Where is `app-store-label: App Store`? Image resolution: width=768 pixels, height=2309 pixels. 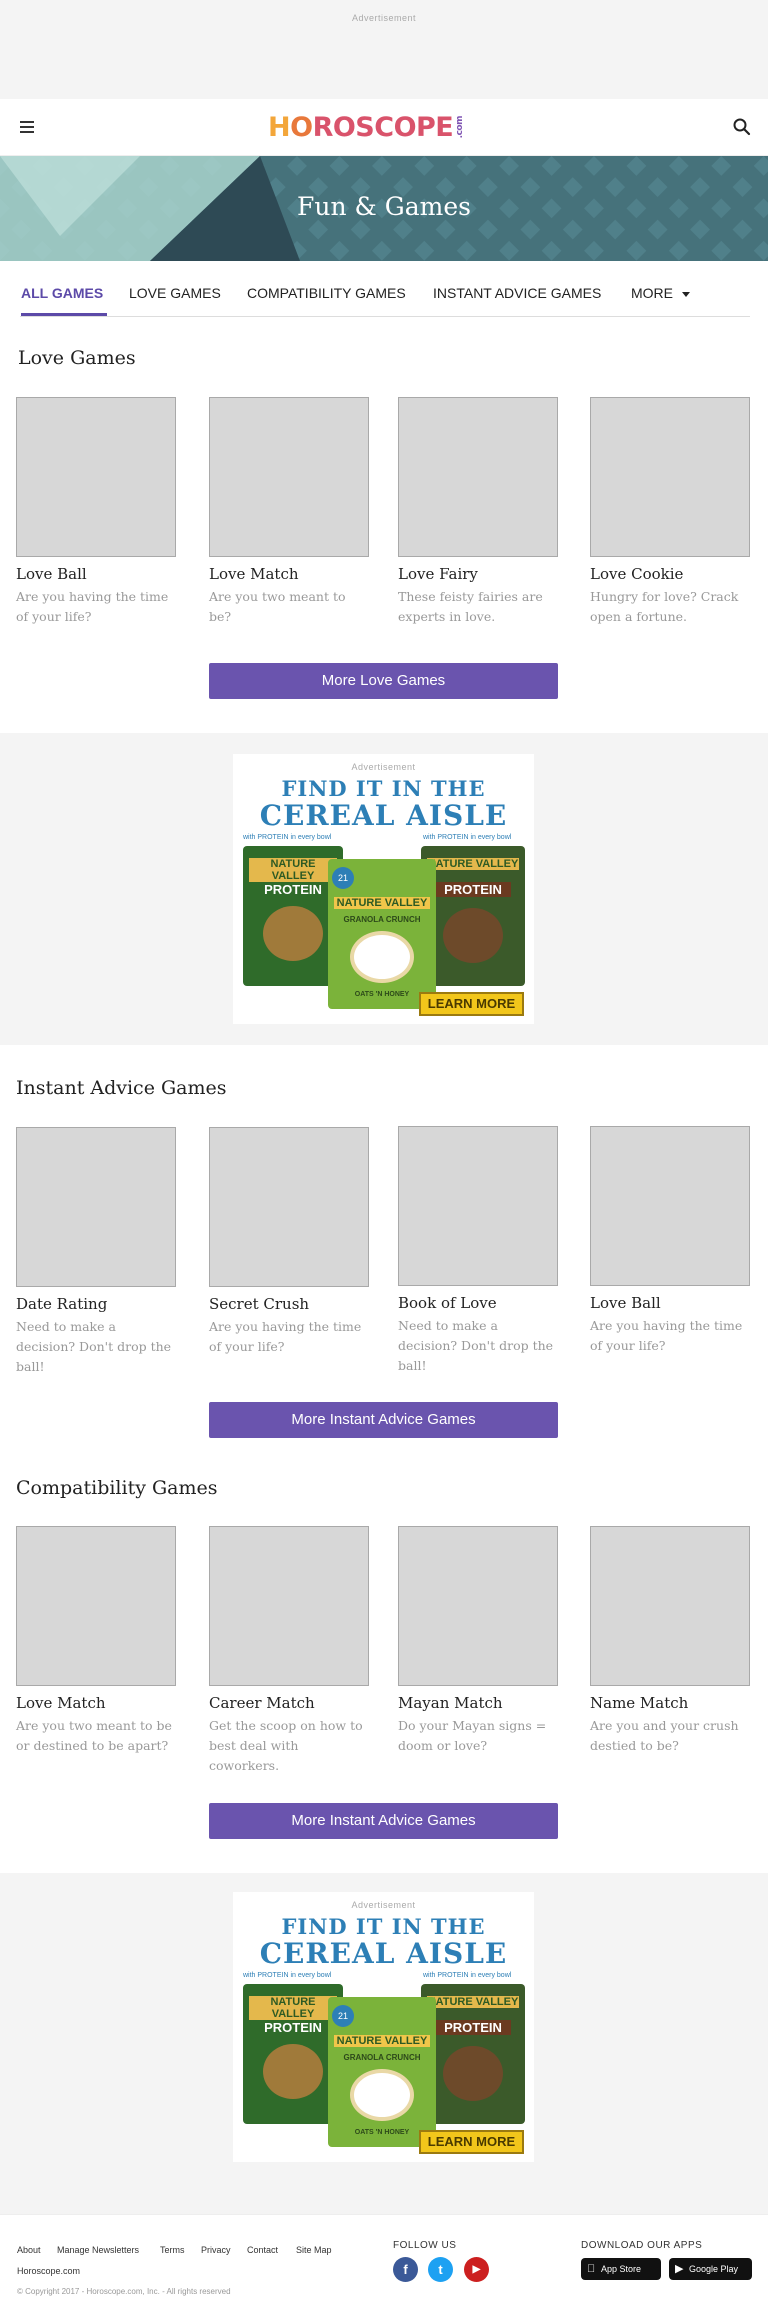
app-store-label: App Store is located at coordinates (621, 2269).